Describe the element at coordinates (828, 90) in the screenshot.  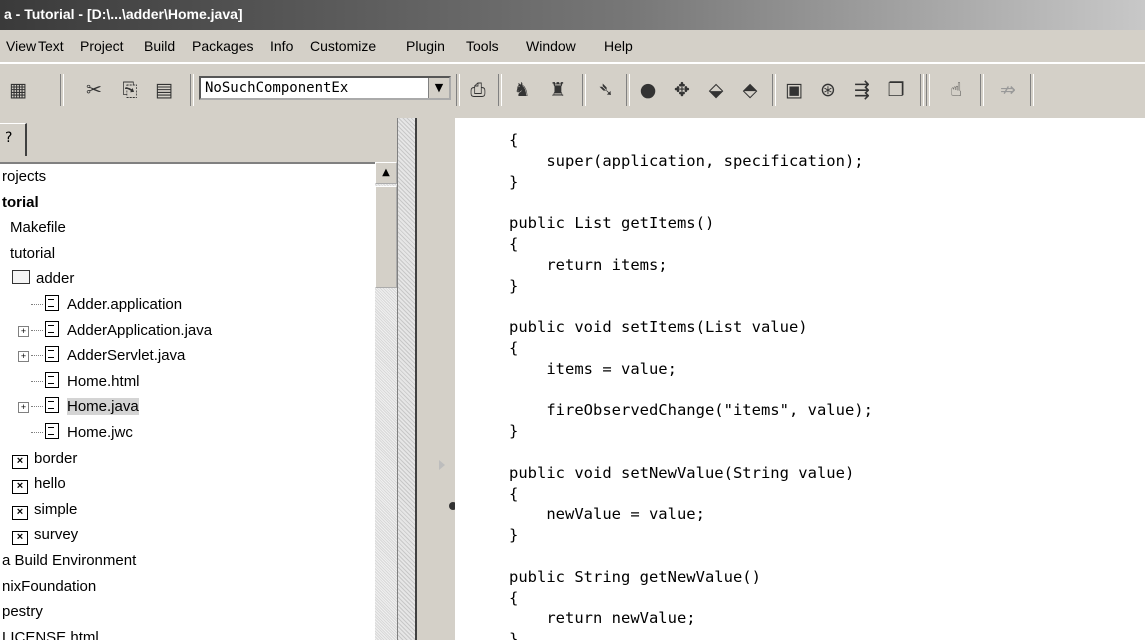
I see `stop-icon: ⊛` at that location.